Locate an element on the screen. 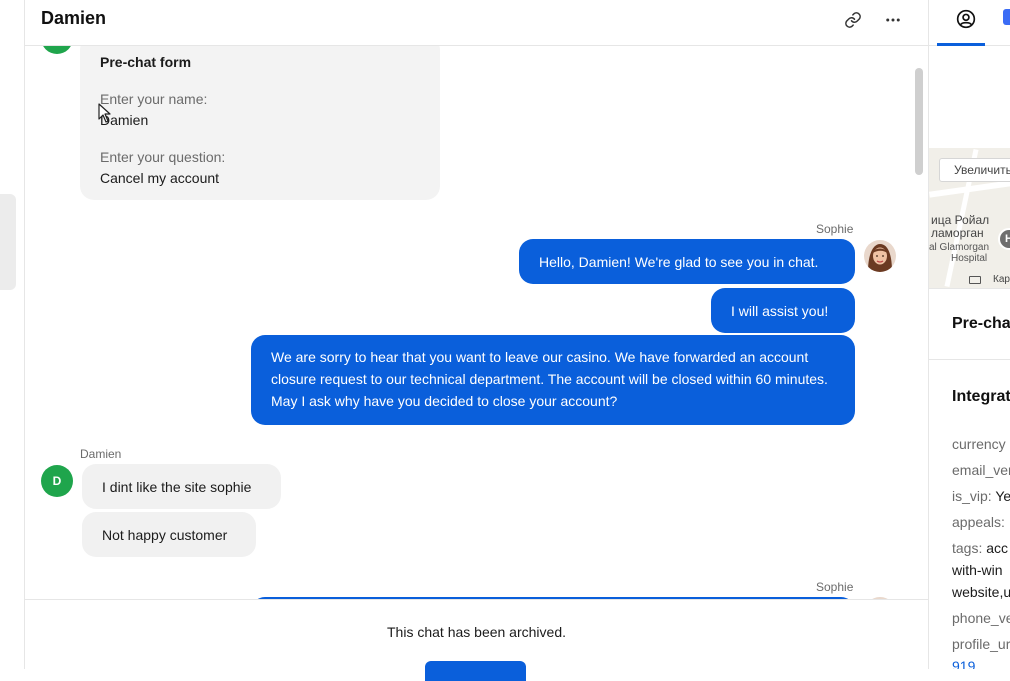 The width and height of the screenshot is (1010, 681). transcript-scrollbar is located at coordinates (919, 121).